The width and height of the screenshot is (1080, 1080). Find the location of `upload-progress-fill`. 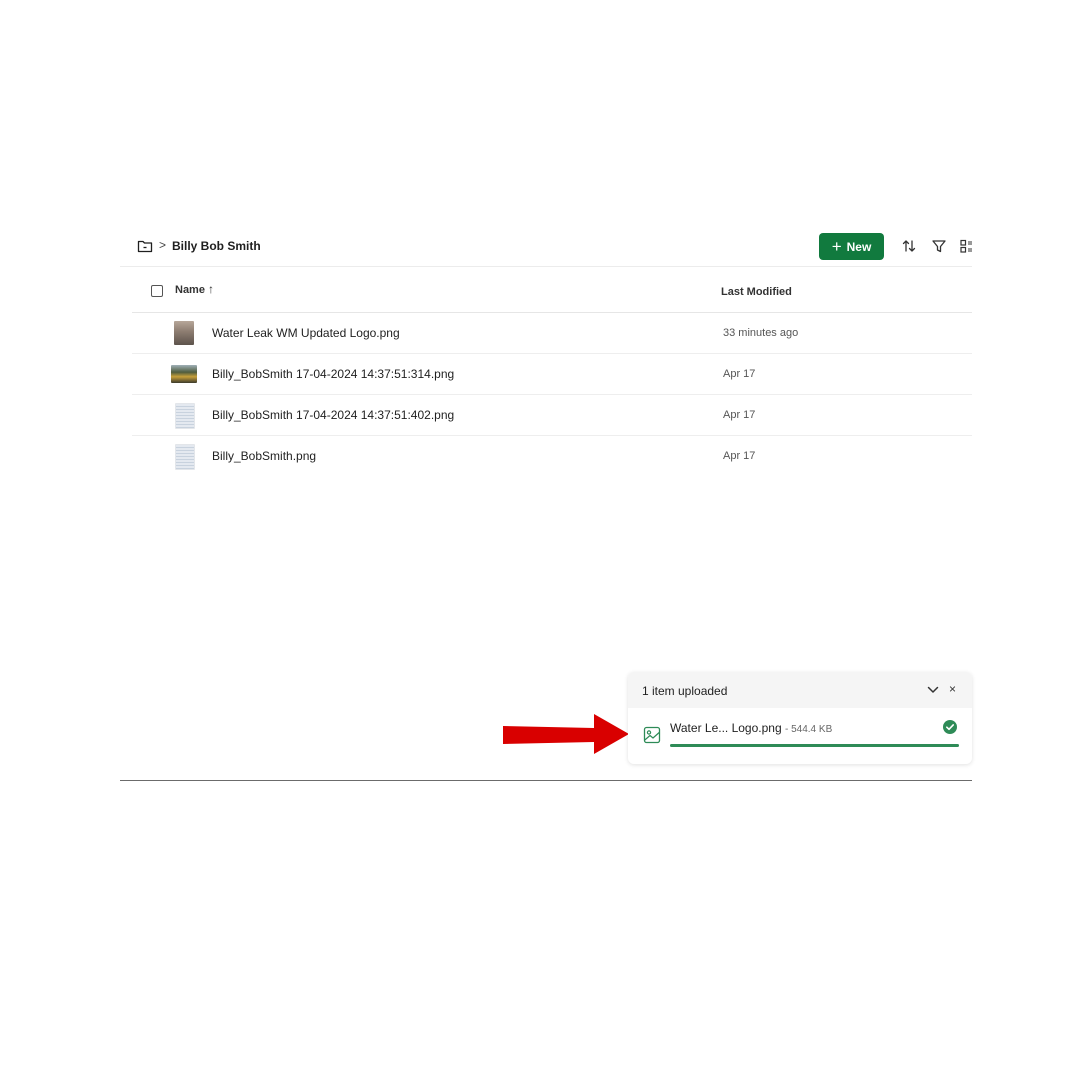

upload-progress-fill is located at coordinates (814, 745).